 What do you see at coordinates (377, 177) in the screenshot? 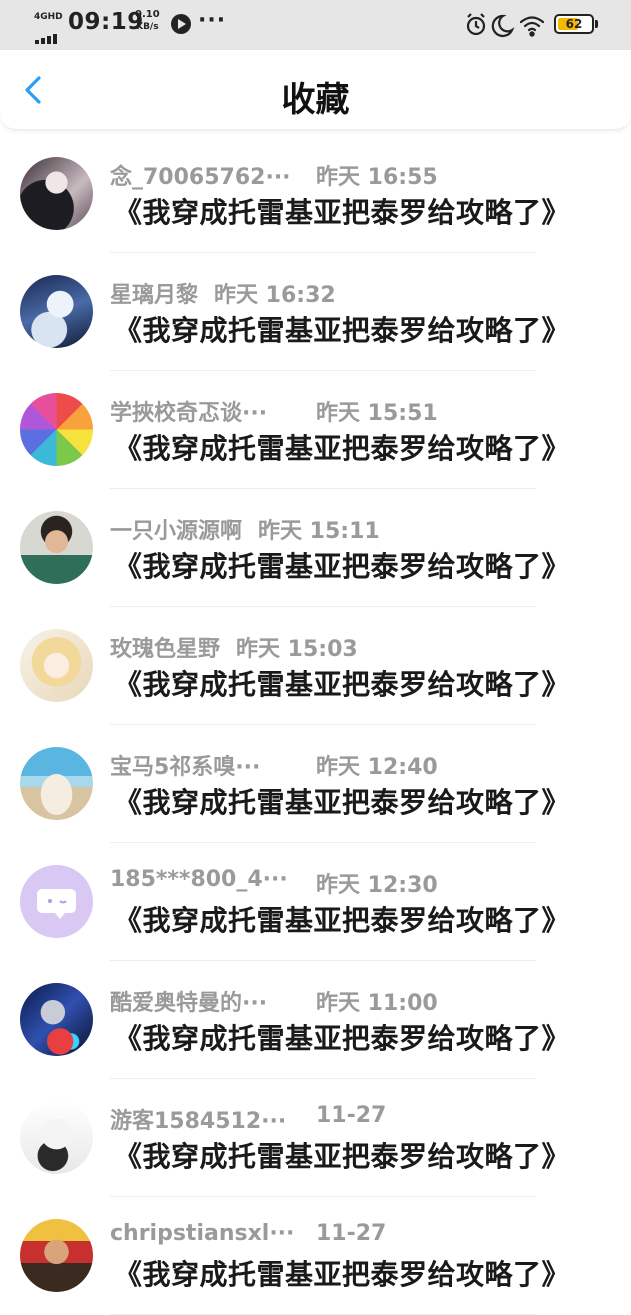
I see `timestamp: 昨天 16:55` at bounding box center [377, 177].